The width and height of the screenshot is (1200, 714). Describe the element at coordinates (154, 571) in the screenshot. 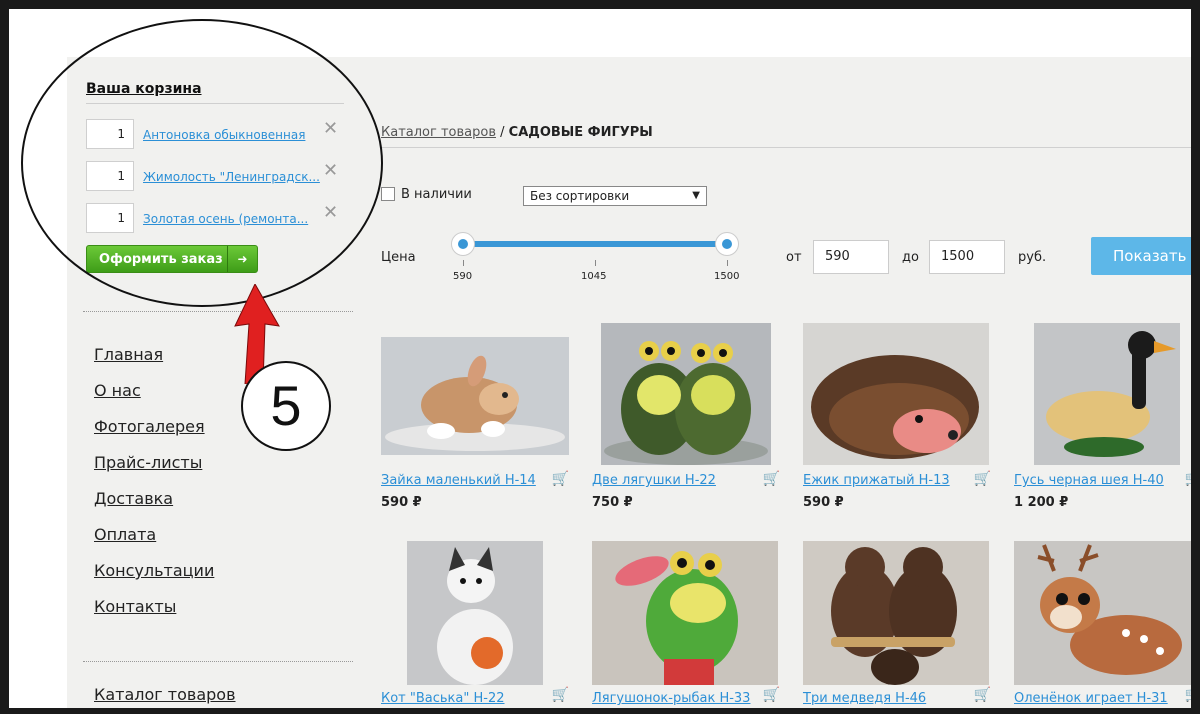

I see `nav-item-consultations: Консультации` at that location.